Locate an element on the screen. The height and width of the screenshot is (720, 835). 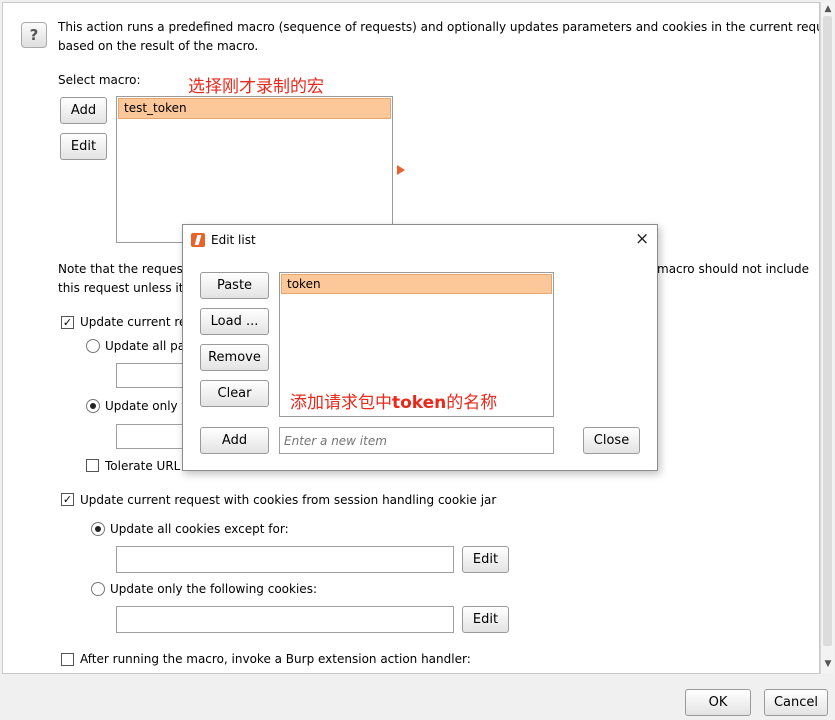
dialog-title-bar: Edit list × is located at coordinates (420, 240).